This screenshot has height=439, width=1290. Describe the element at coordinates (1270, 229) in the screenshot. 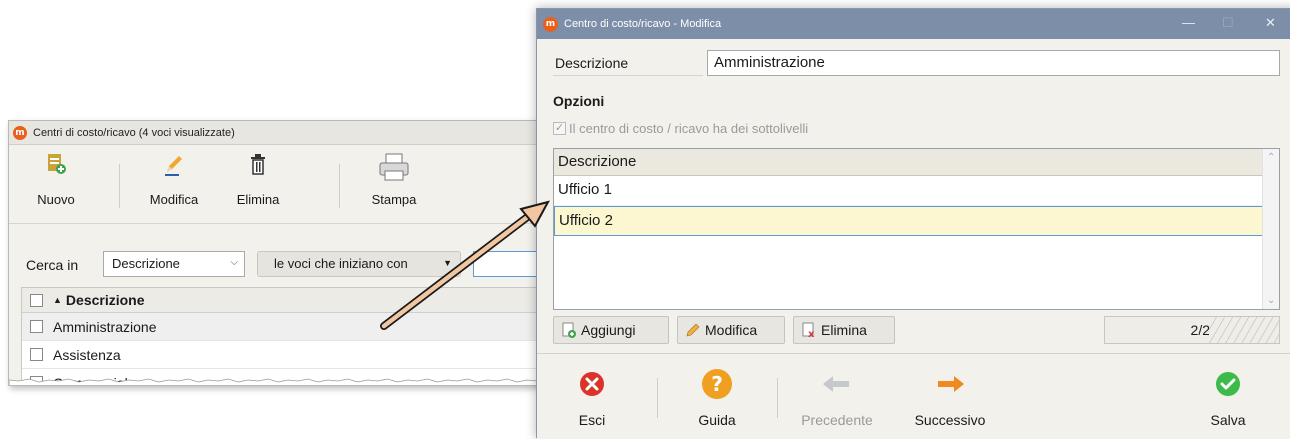

I see `vertical-scrollbar: ⌃ ⌄` at that location.